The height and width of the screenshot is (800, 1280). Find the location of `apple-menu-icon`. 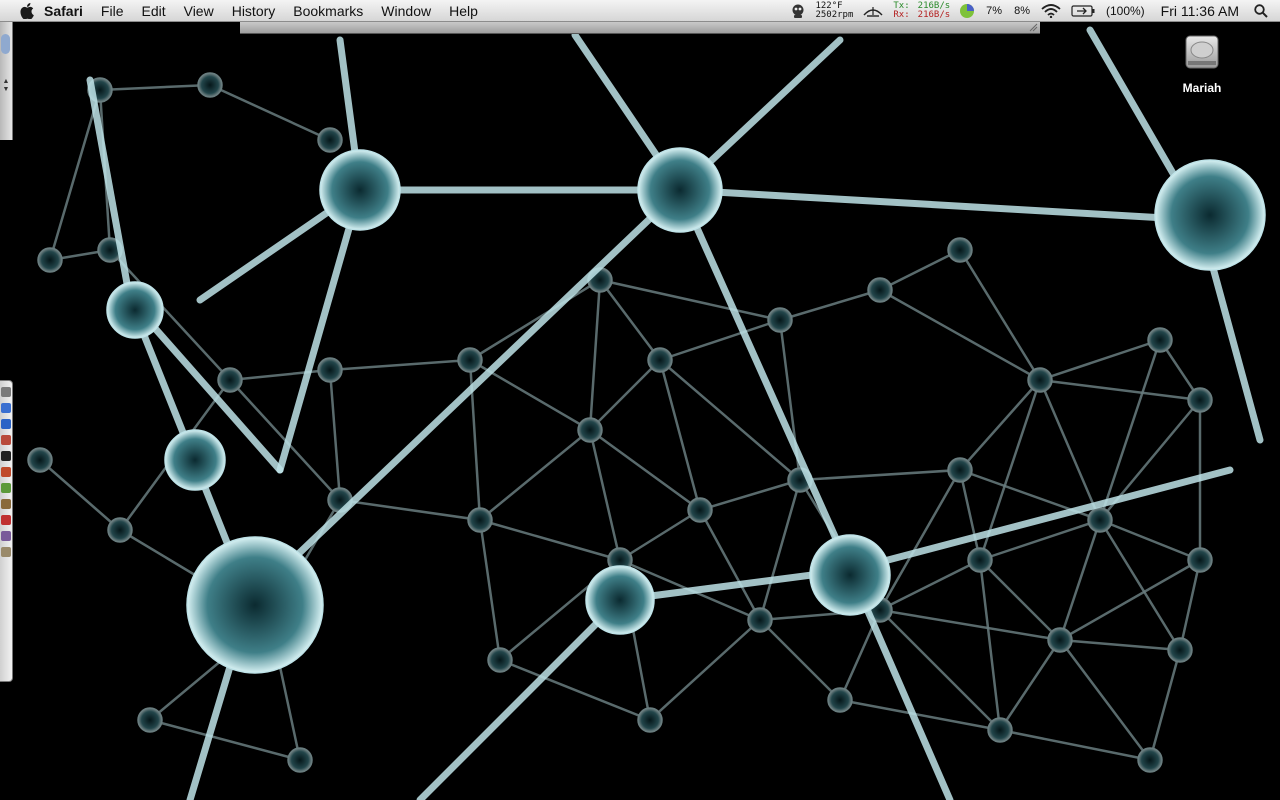

apple-menu-icon is located at coordinates (27, 11).